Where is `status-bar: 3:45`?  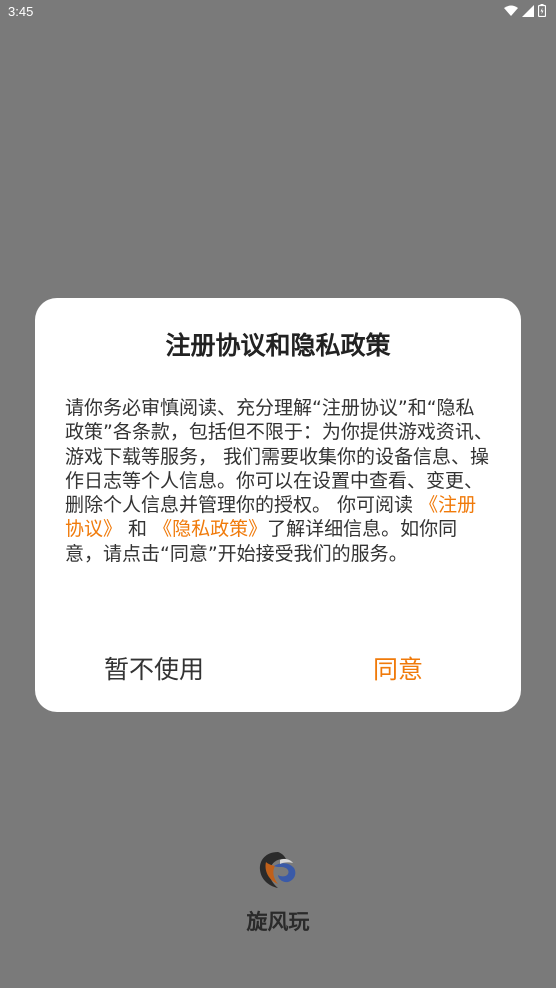 status-bar: 3:45 is located at coordinates (278, 12).